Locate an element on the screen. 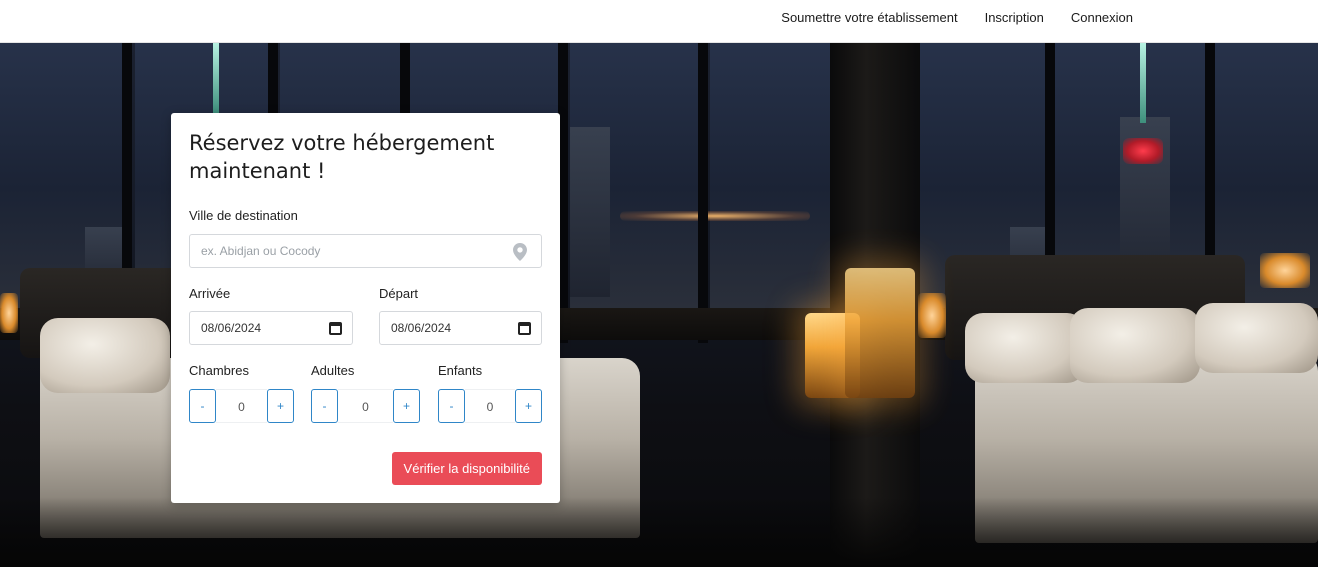  children-decrement-button: - is located at coordinates (451, 406).